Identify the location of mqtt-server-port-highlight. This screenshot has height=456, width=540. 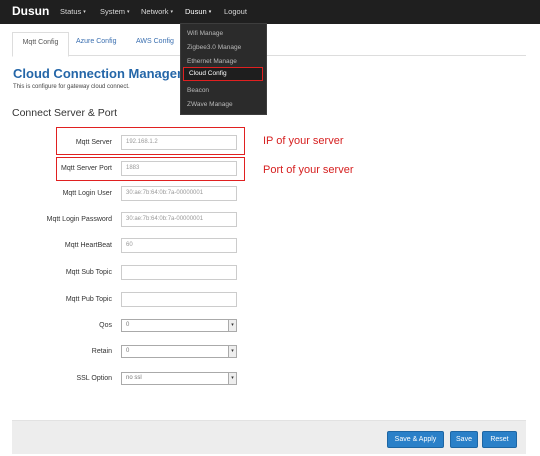
(150, 169).